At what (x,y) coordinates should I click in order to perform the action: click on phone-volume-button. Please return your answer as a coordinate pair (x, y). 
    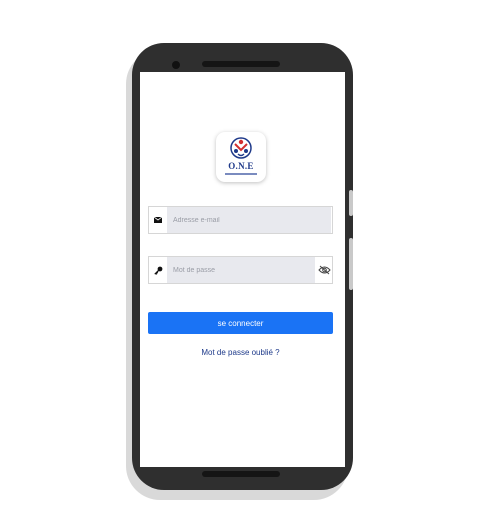
    Looking at the image, I should click on (351, 264).